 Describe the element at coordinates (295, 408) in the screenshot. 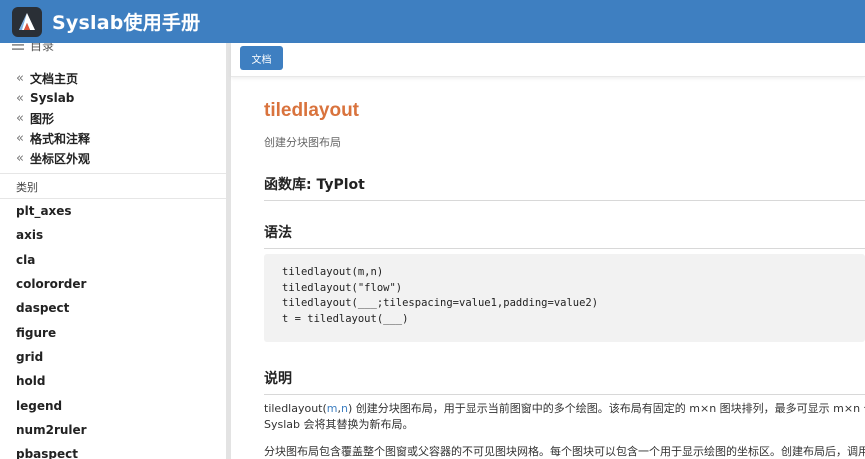

I see `description-text: tiledlayout(` at that location.